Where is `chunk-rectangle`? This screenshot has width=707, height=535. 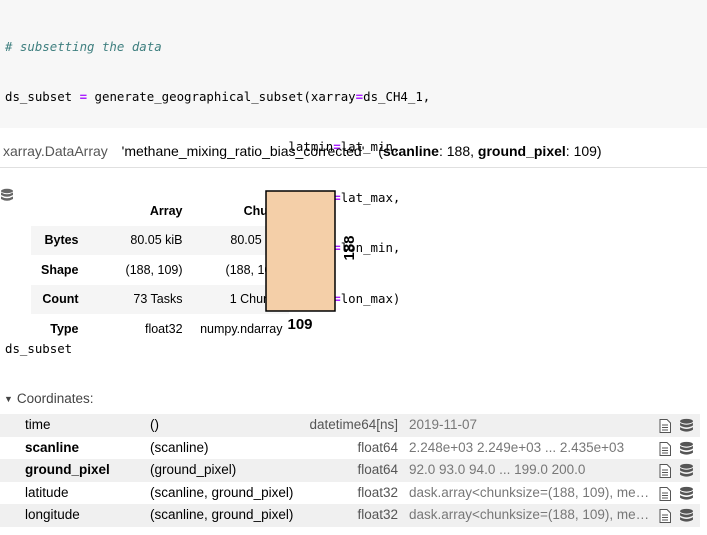 chunk-rectangle is located at coordinates (300, 251).